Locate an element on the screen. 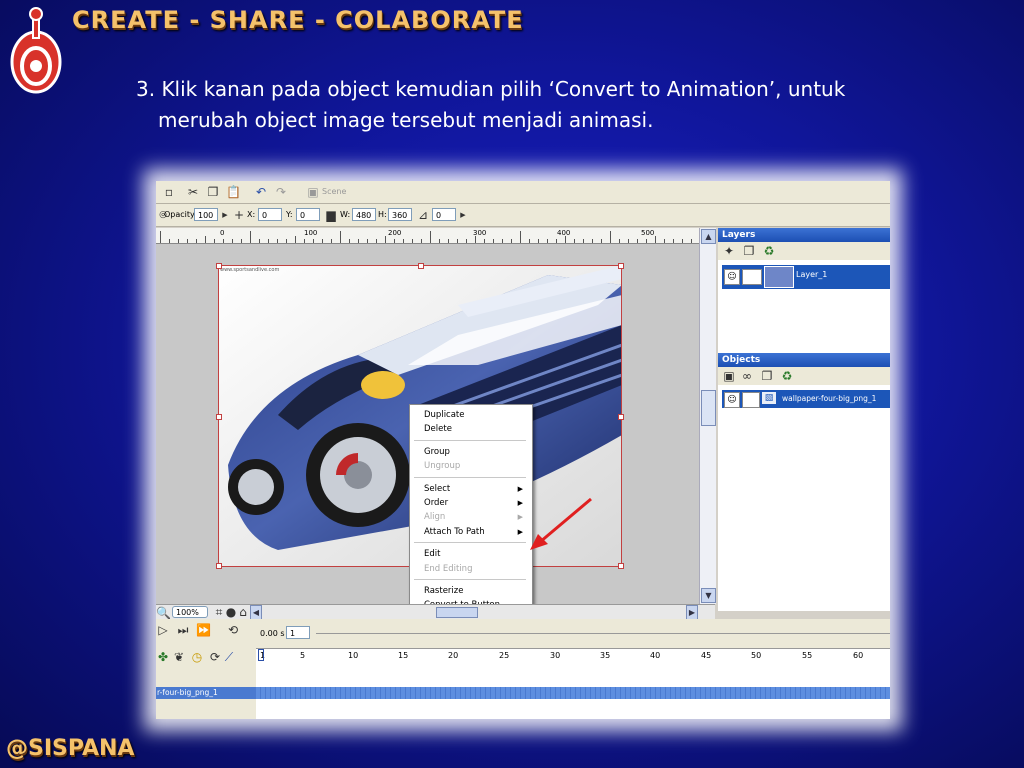 The width and height of the screenshot is (1024, 768). menu-item-end-editing: End Editing is located at coordinates (470, 569).